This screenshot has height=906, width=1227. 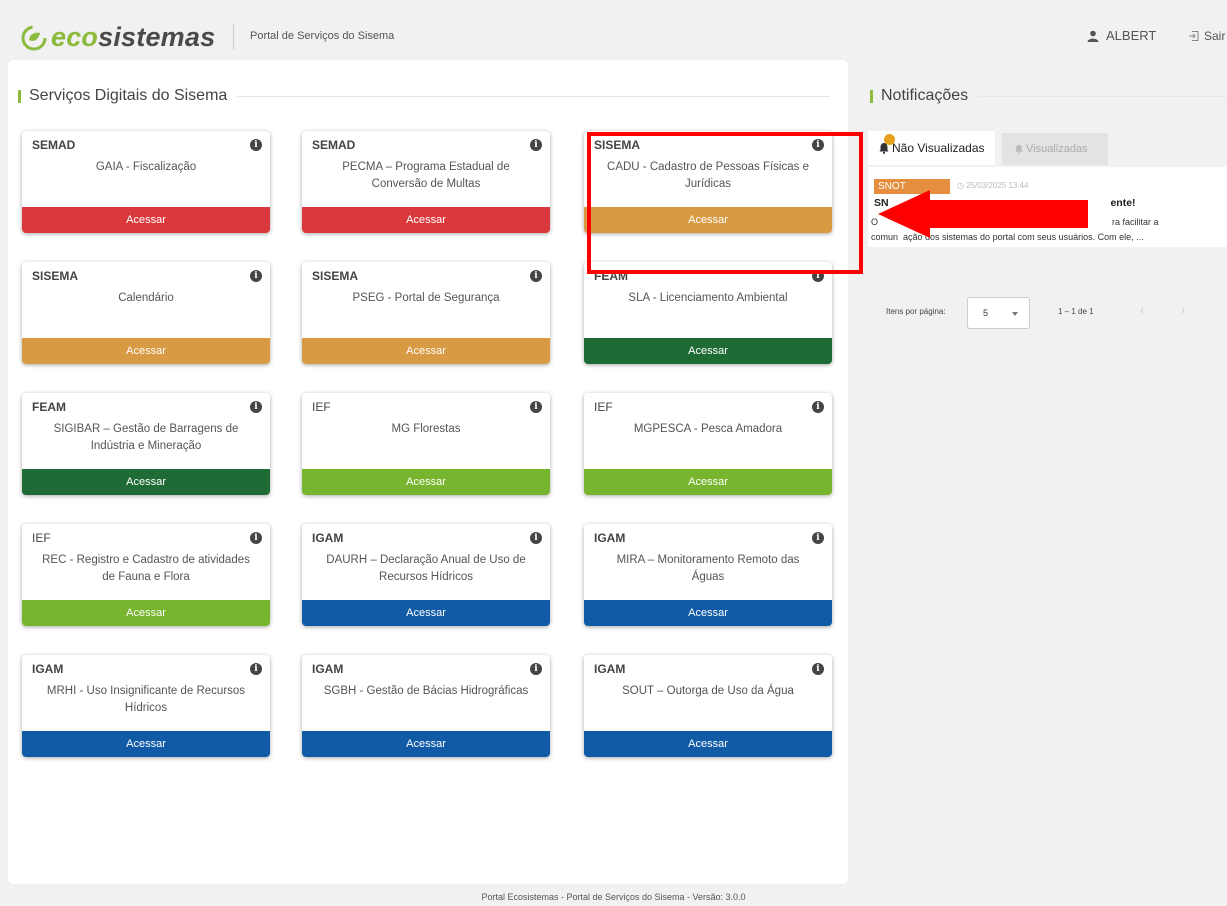 I want to click on logout-button: Sair, so click(x=1206, y=36).